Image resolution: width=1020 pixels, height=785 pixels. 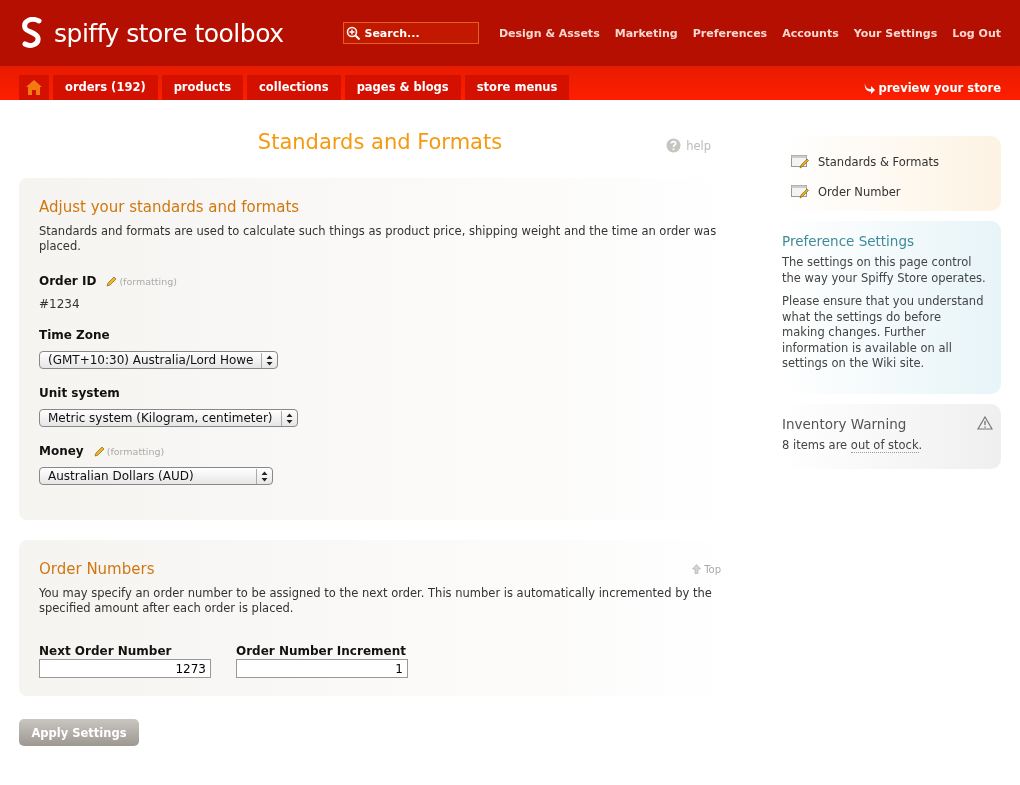 I want to click on sidebar-item: Standards & Formats, so click(x=891, y=161).